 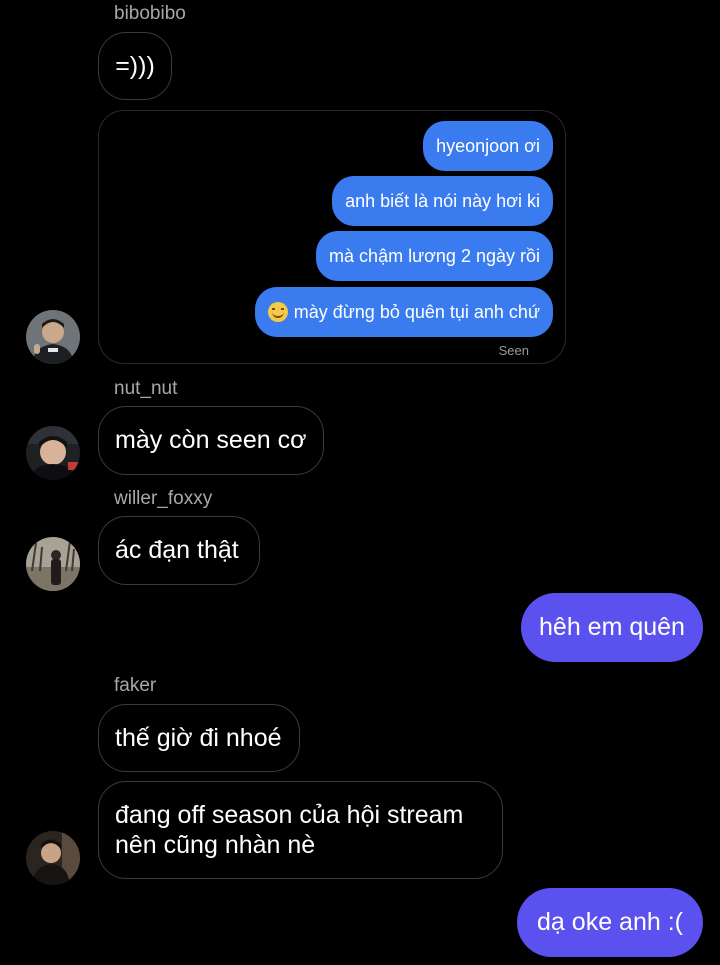 I want to click on avatar-bibobibo, so click(x=53, y=337).